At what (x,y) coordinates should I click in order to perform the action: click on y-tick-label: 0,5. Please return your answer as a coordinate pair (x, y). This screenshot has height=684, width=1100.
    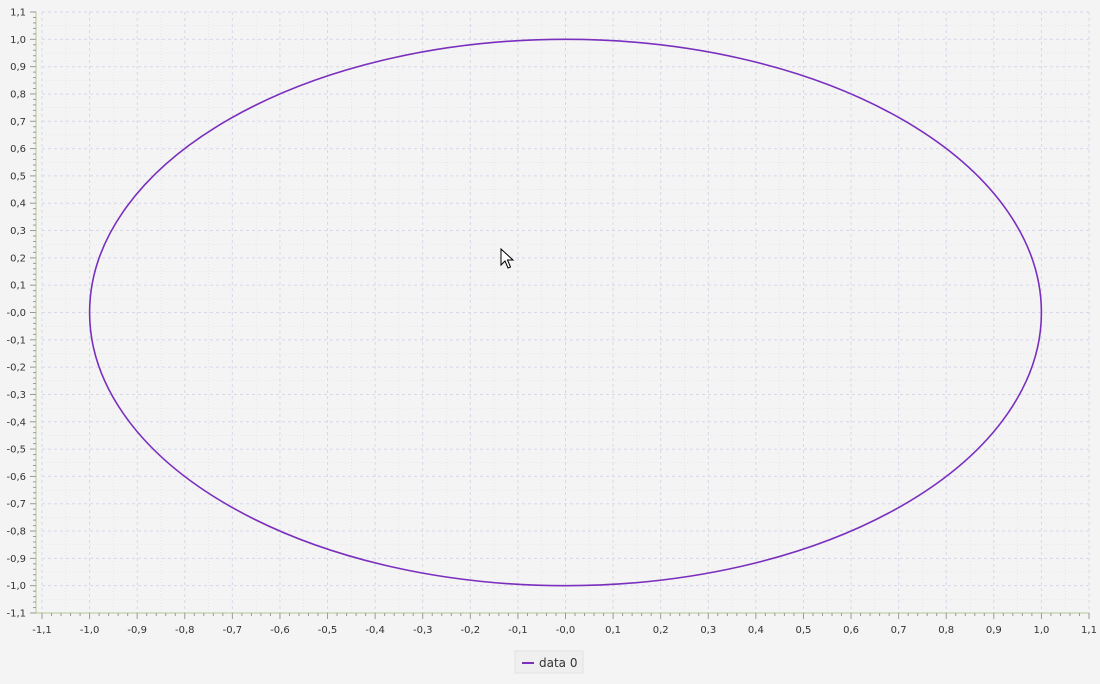
    Looking at the image, I should click on (18, 176).